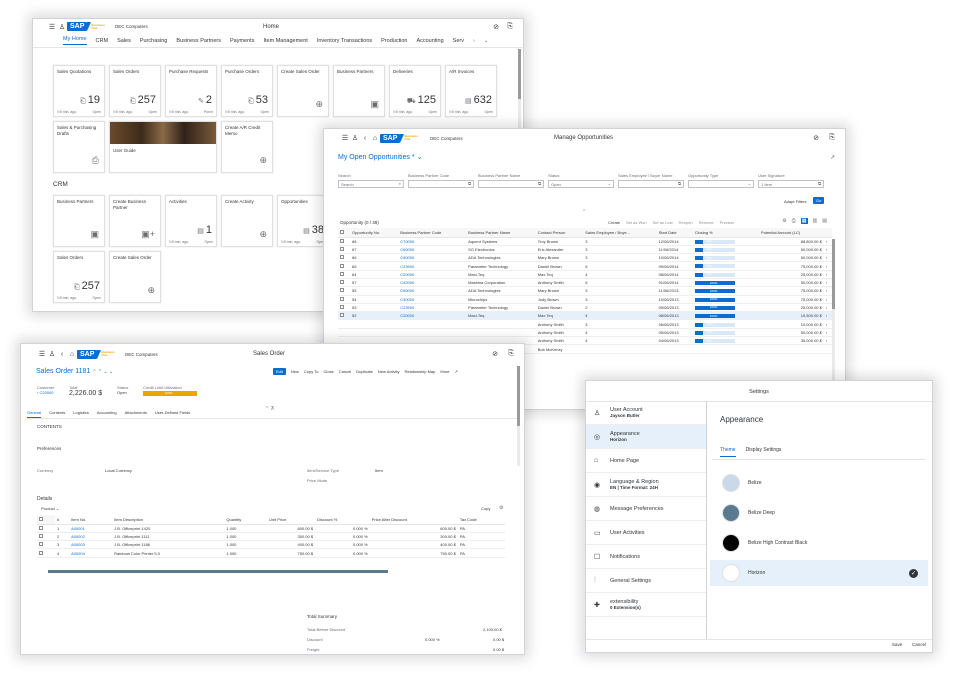 The width and height of the screenshot is (962, 678). I want to click on user-icon: ♙, so click(62, 27).